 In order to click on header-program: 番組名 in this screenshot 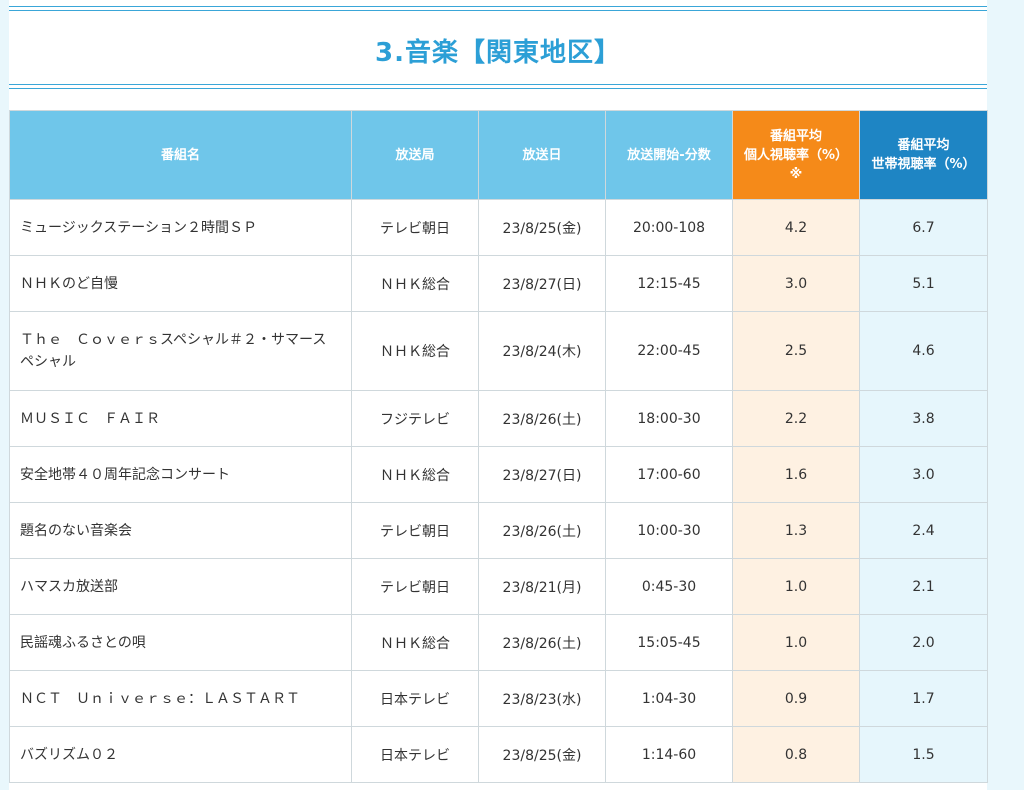, I will do `click(180, 155)`.